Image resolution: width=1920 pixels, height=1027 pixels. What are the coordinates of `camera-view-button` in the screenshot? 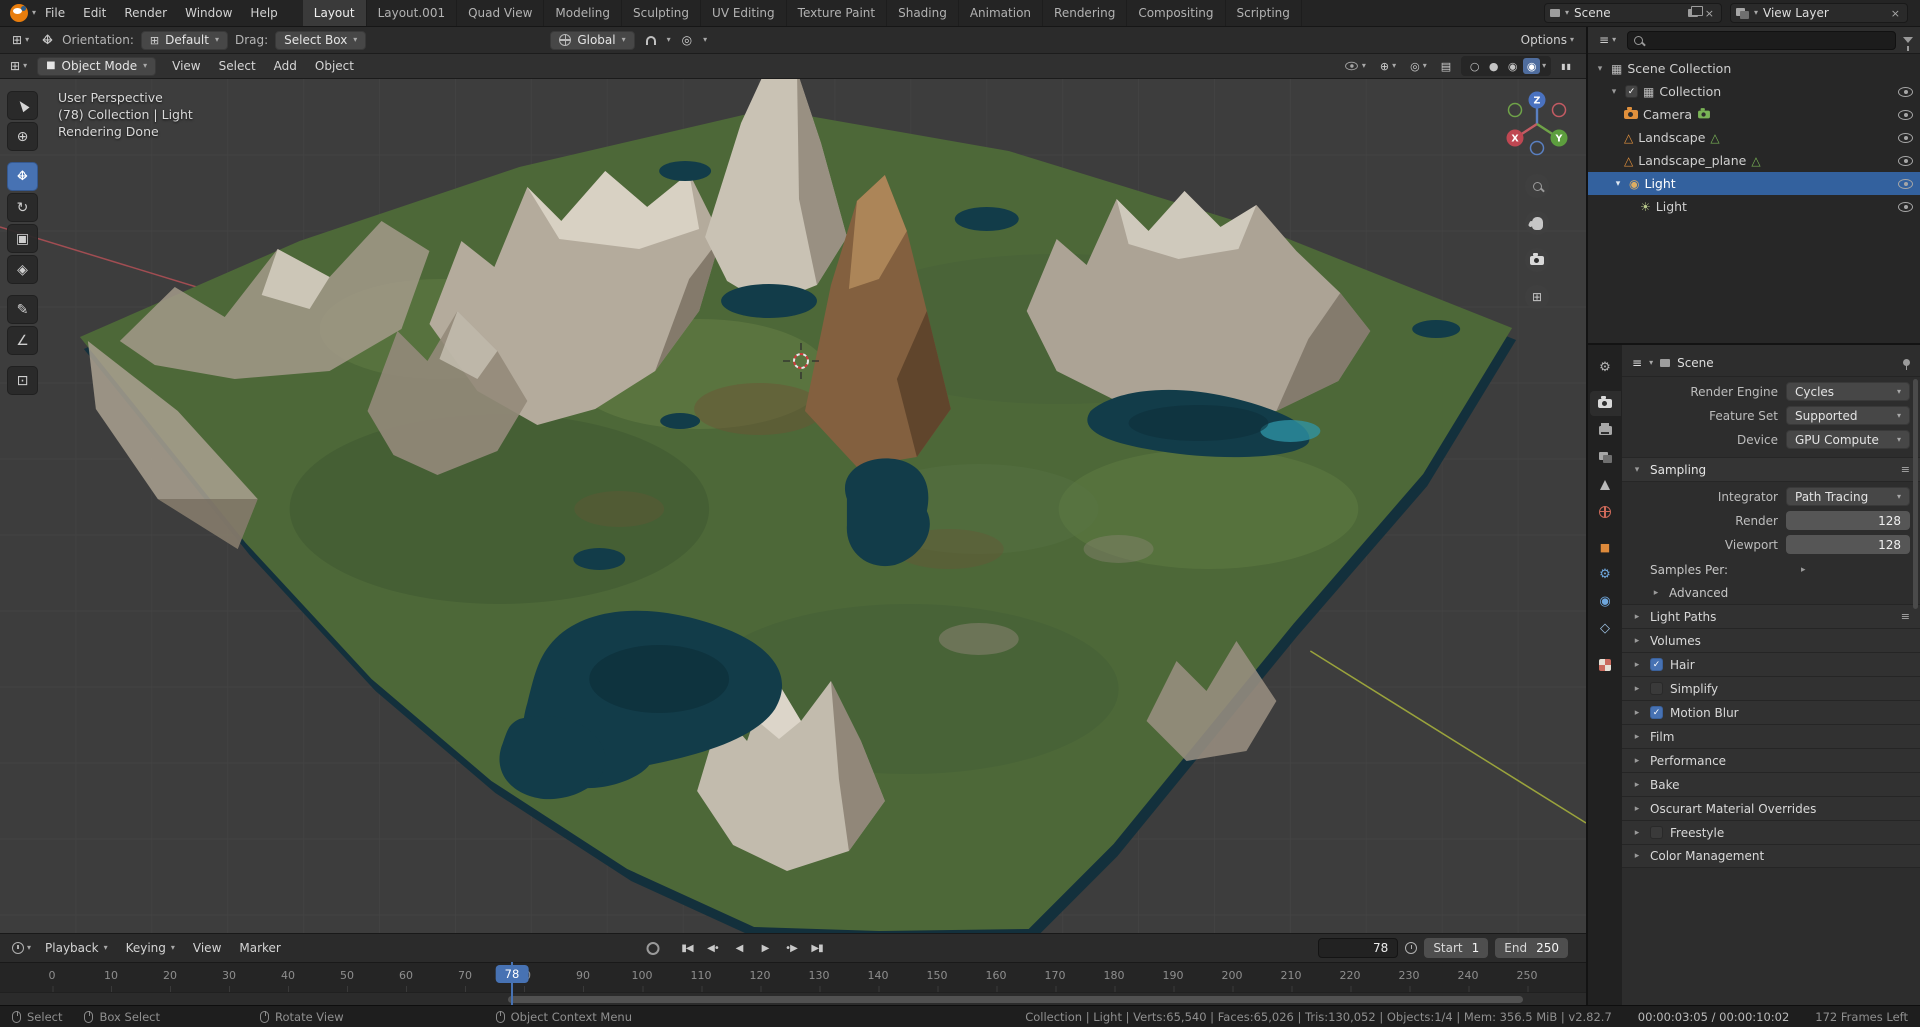 It's located at (1537, 260).